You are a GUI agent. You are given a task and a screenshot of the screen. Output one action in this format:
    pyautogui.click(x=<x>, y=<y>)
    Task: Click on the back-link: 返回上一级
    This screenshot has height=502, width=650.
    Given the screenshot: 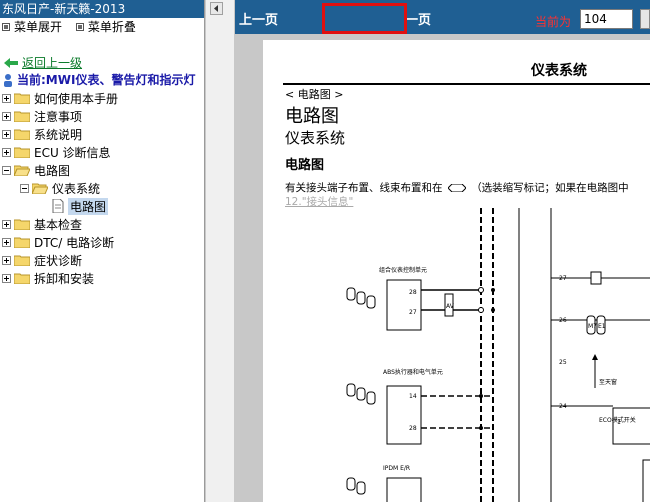 What is the action you would take?
    pyautogui.click(x=43, y=62)
    